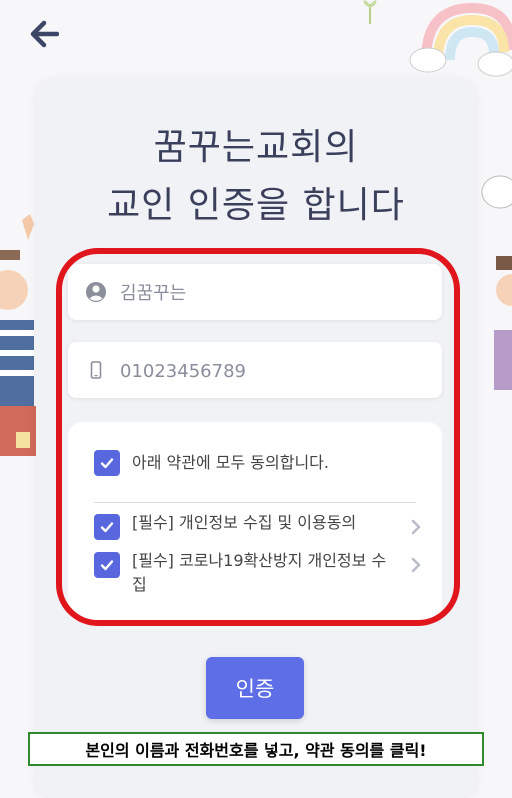 The image size is (512, 798). I want to click on terms-item-covid-label: [필수] 코로나19확산방지 개인정보 수집, so click(259, 572).